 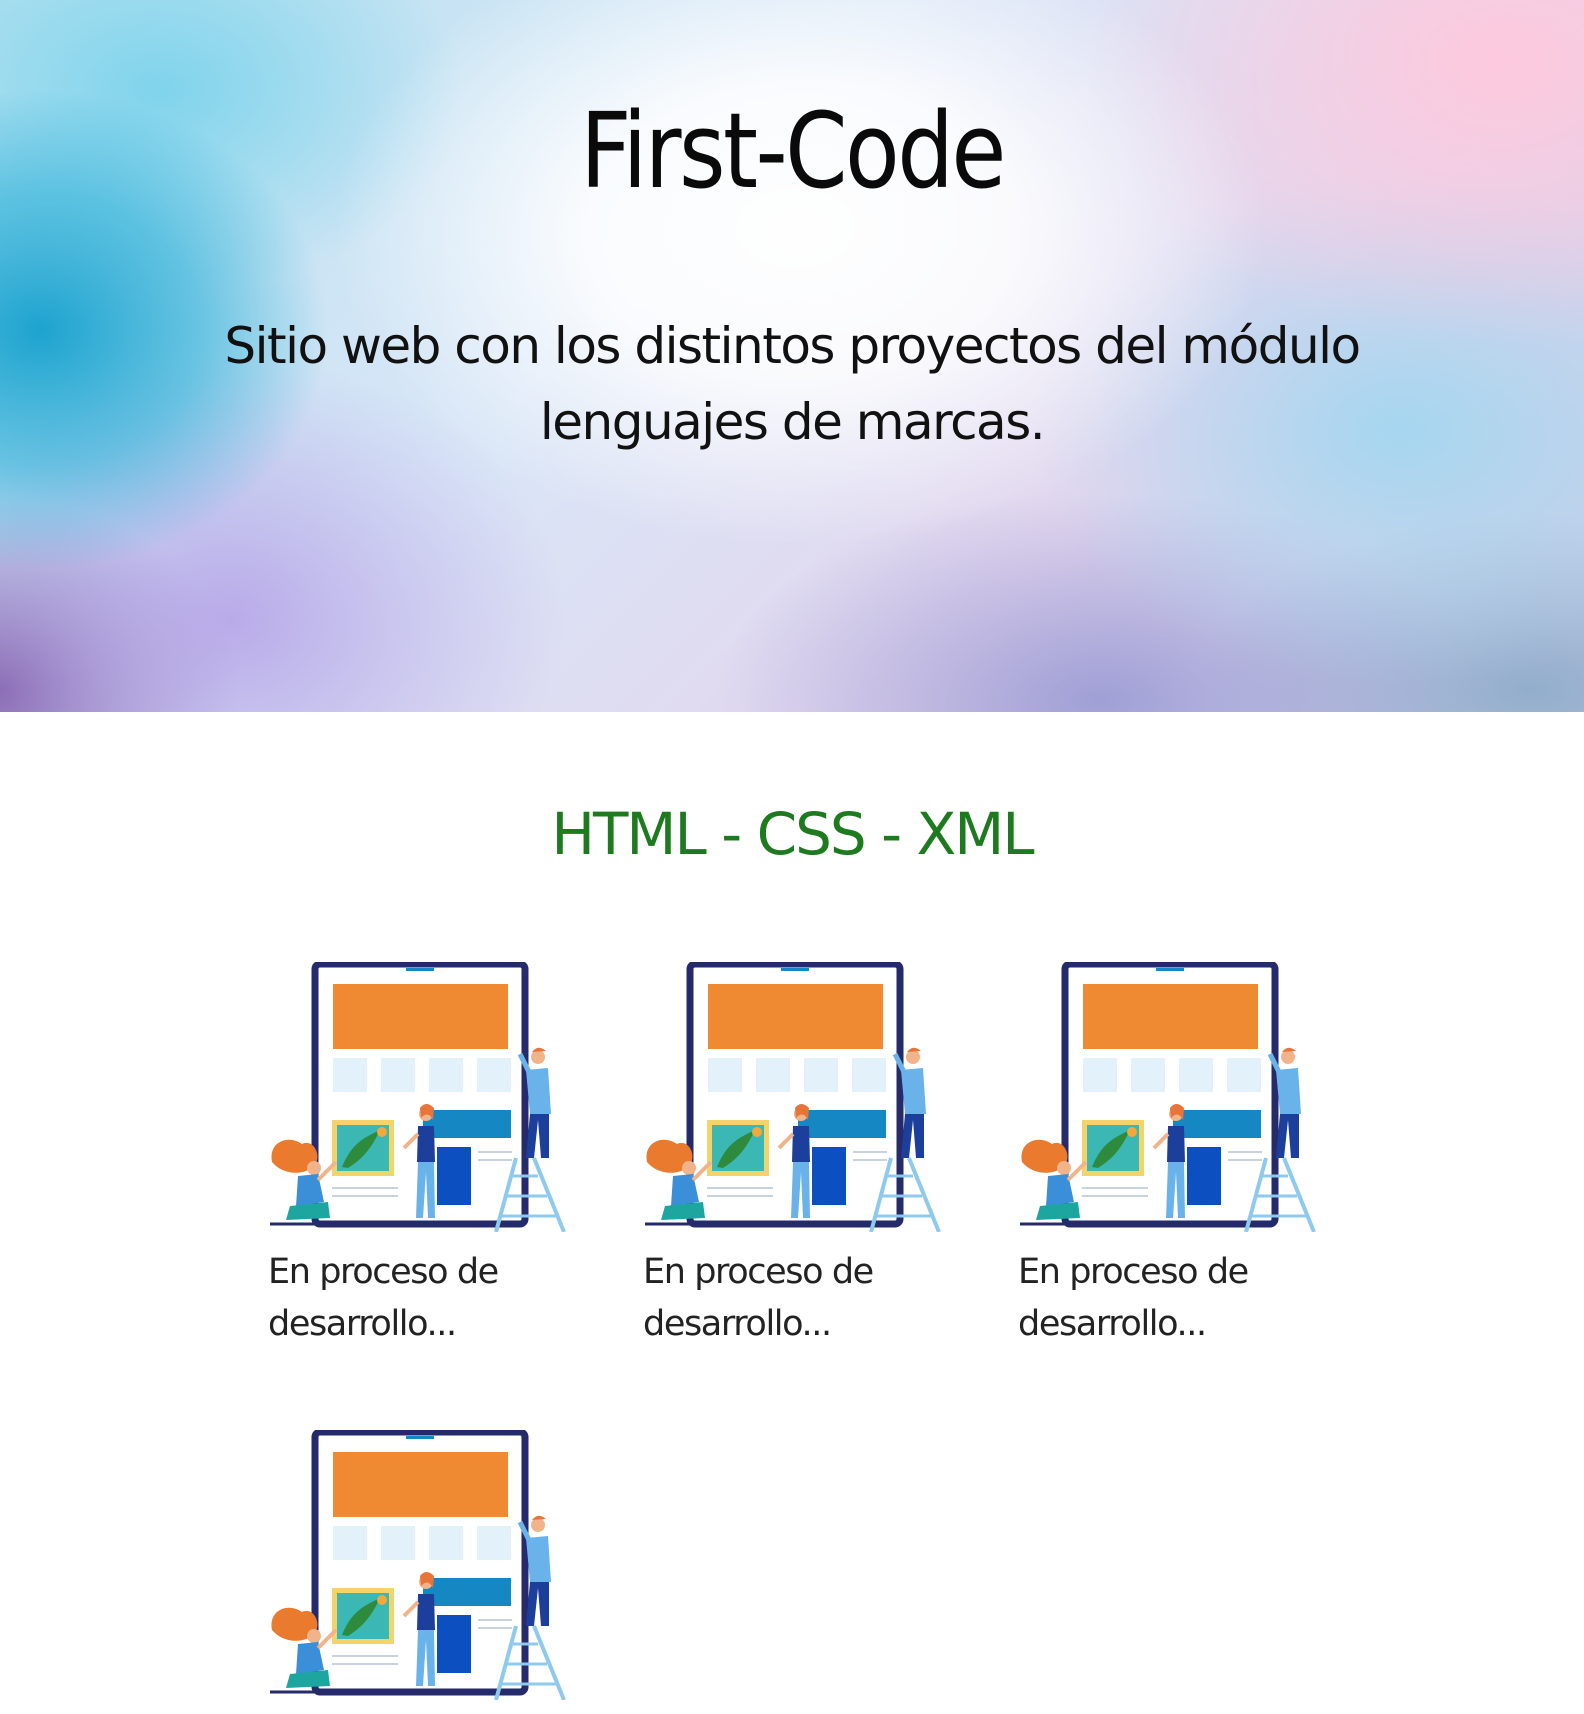 I want to click on site-title: First-Code, so click(x=793, y=151).